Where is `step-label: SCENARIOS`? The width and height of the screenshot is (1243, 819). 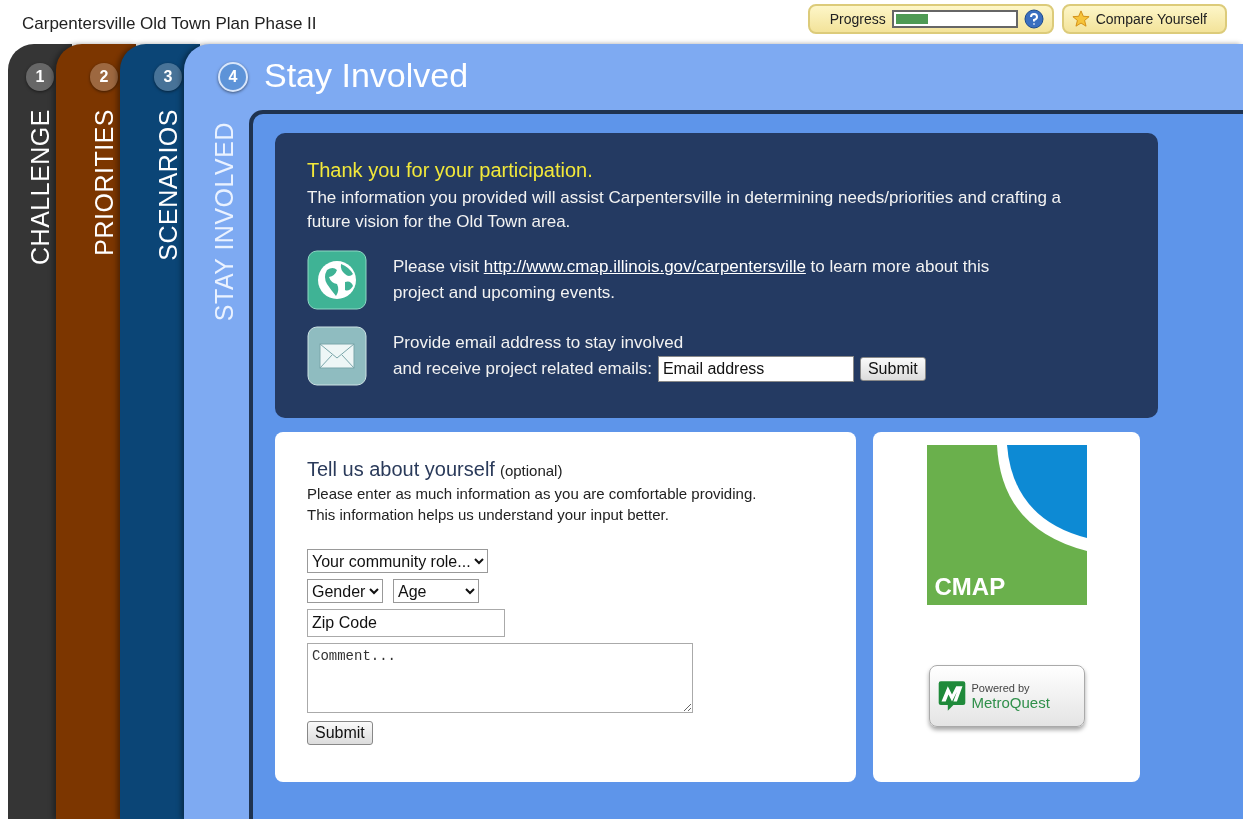 step-label: SCENARIOS is located at coordinates (168, 185).